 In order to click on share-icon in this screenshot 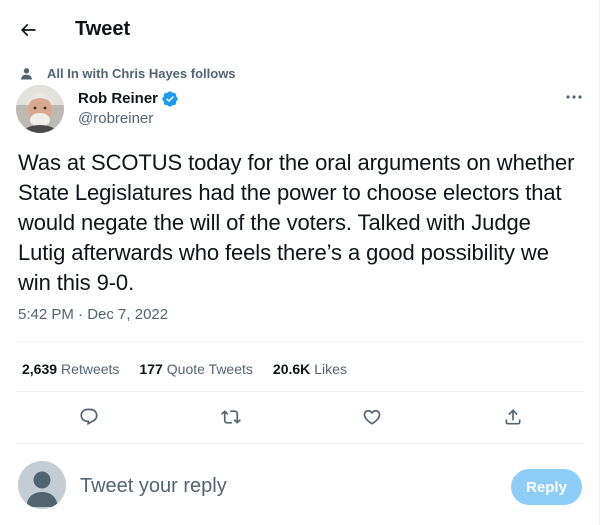, I will do `click(513, 417)`.